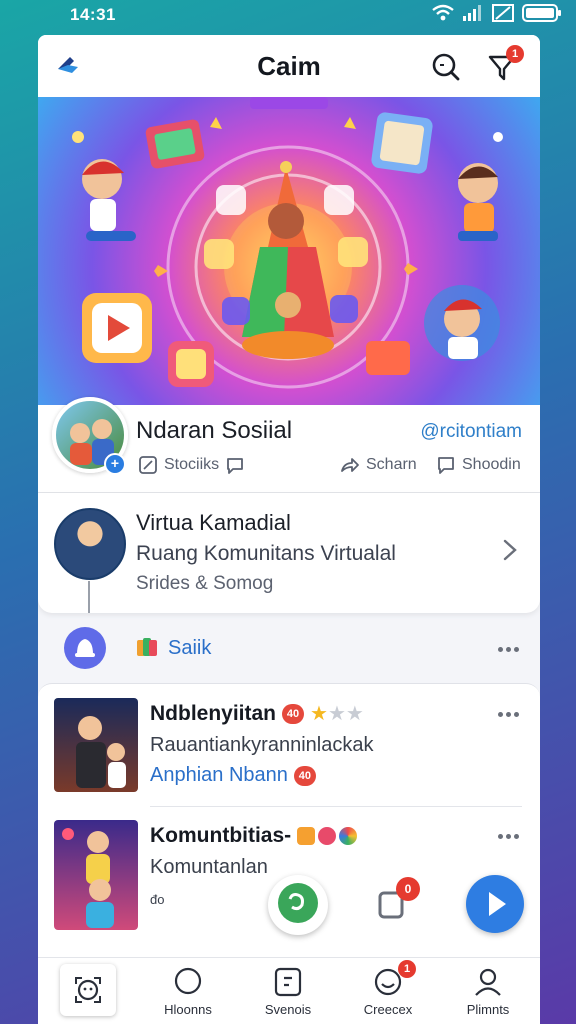 The width and height of the screenshot is (576, 1024). I want to click on doc-button: 0, so click(398, 899).